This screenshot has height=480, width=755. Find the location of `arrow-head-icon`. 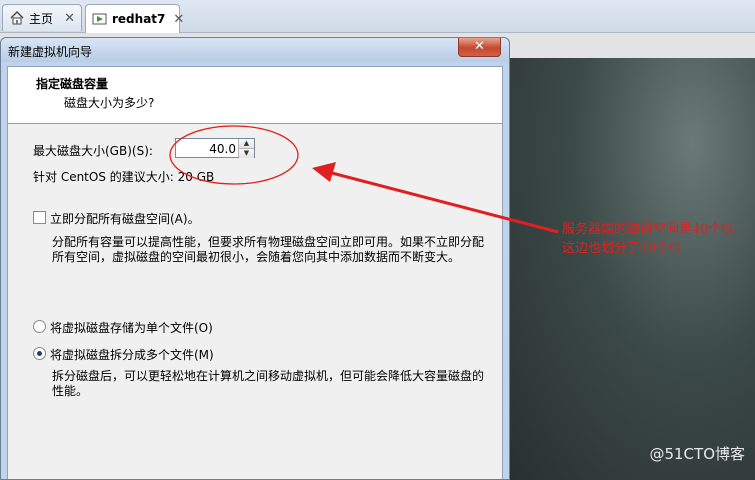

arrow-head-icon is located at coordinates (324, 172).